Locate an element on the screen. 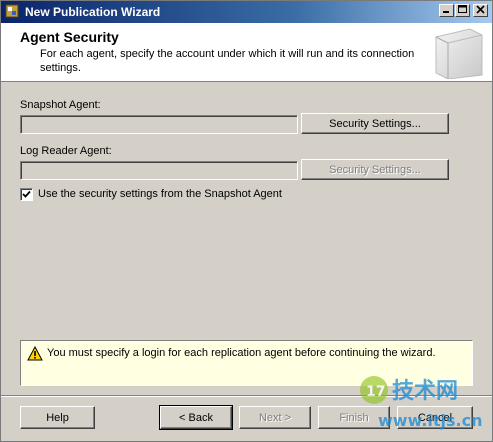 This screenshot has height=442, width=493. checkmark-icon is located at coordinates (26, 194).